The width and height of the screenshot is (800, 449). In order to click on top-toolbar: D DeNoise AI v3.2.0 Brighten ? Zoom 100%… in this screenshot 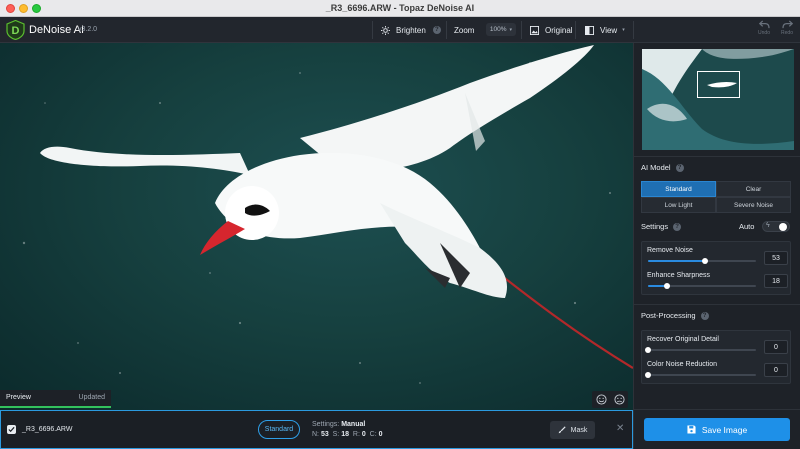, I will do `click(400, 30)`.